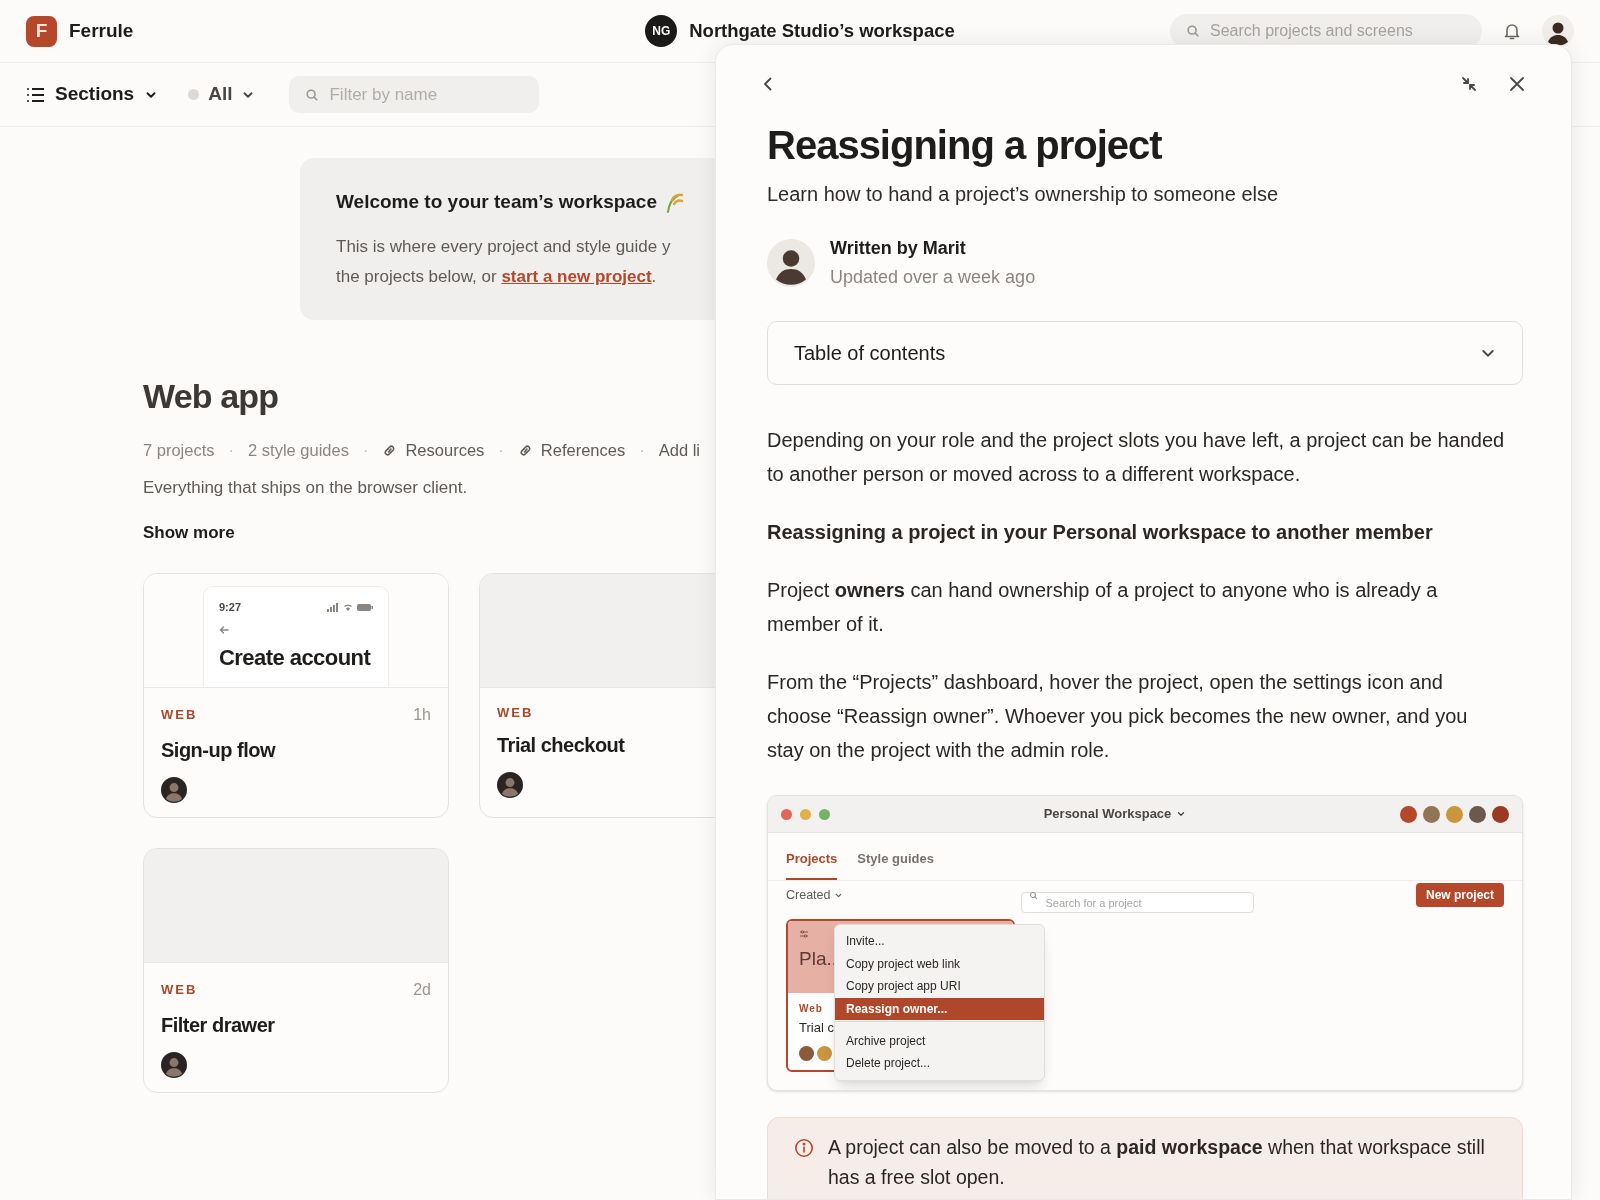 The image size is (1600, 1200). What do you see at coordinates (822, 31) in the screenshot?
I see `workspace-title: Northgate Studio’s workspace` at bounding box center [822, 31].